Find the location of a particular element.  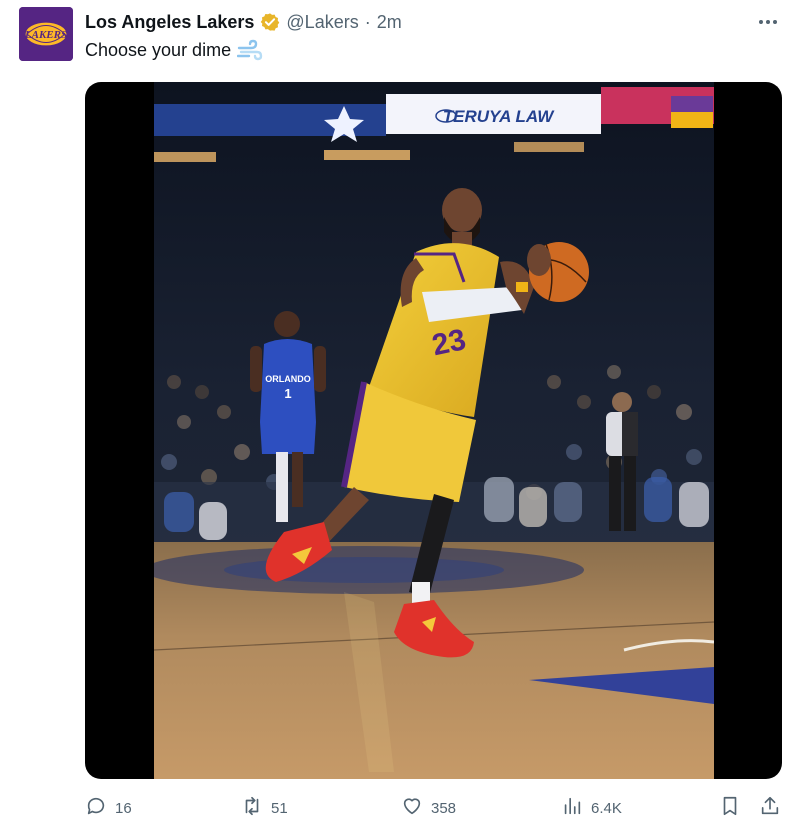

tweet-header: Los Angeles Lakers @Lakers · 2m is located at coordinates (243, 22).